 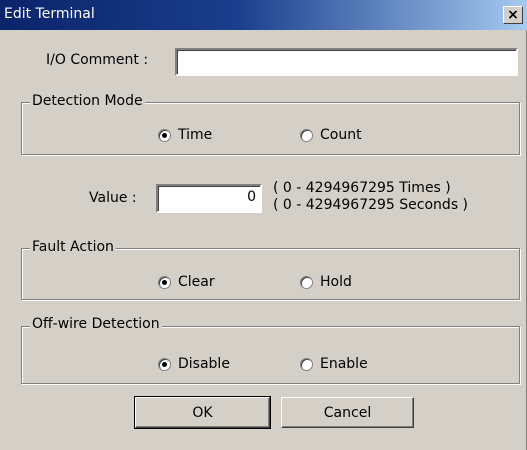 What do you see at coordinates (196, 282) in the screenshot?
I see `radio-clear-label: Clear` at bounding box center [196, 282].